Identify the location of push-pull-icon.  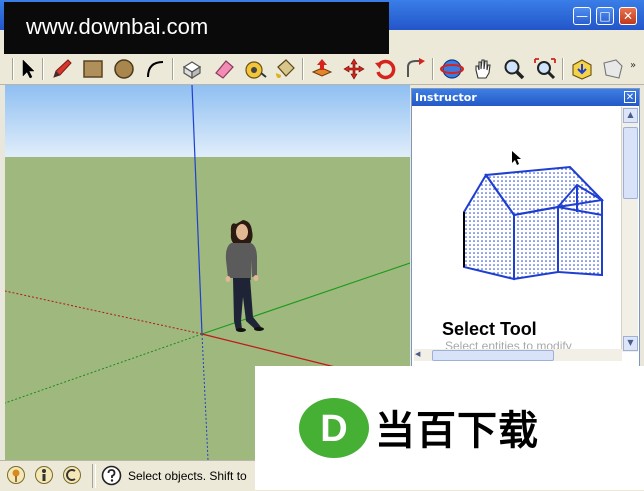
(322, 69).